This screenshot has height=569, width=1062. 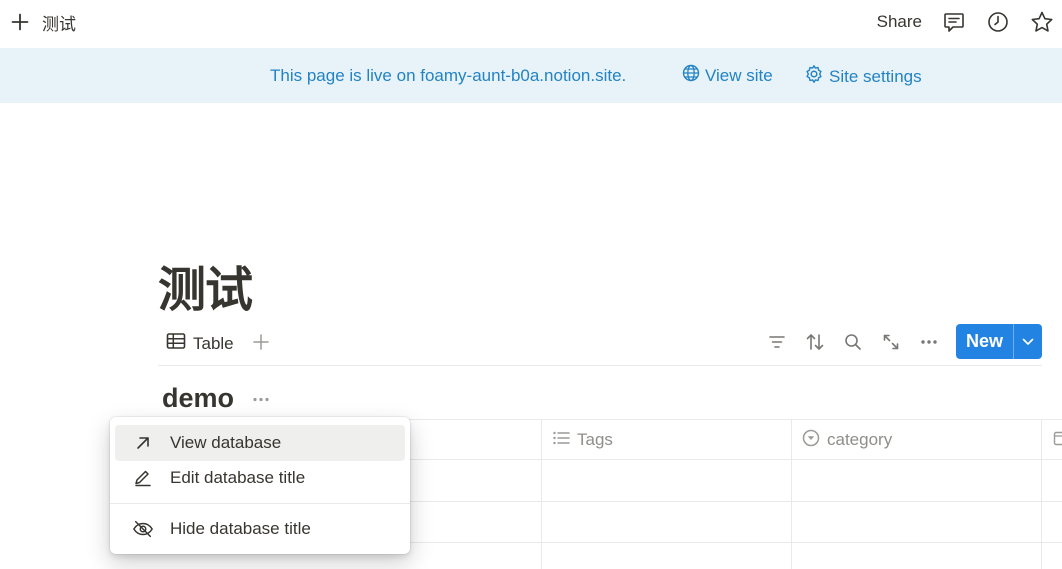 What do you see at coordinates (739, 75) in the screenshot?
I see `view-site-label: View site` at bounding box center [739, 75].